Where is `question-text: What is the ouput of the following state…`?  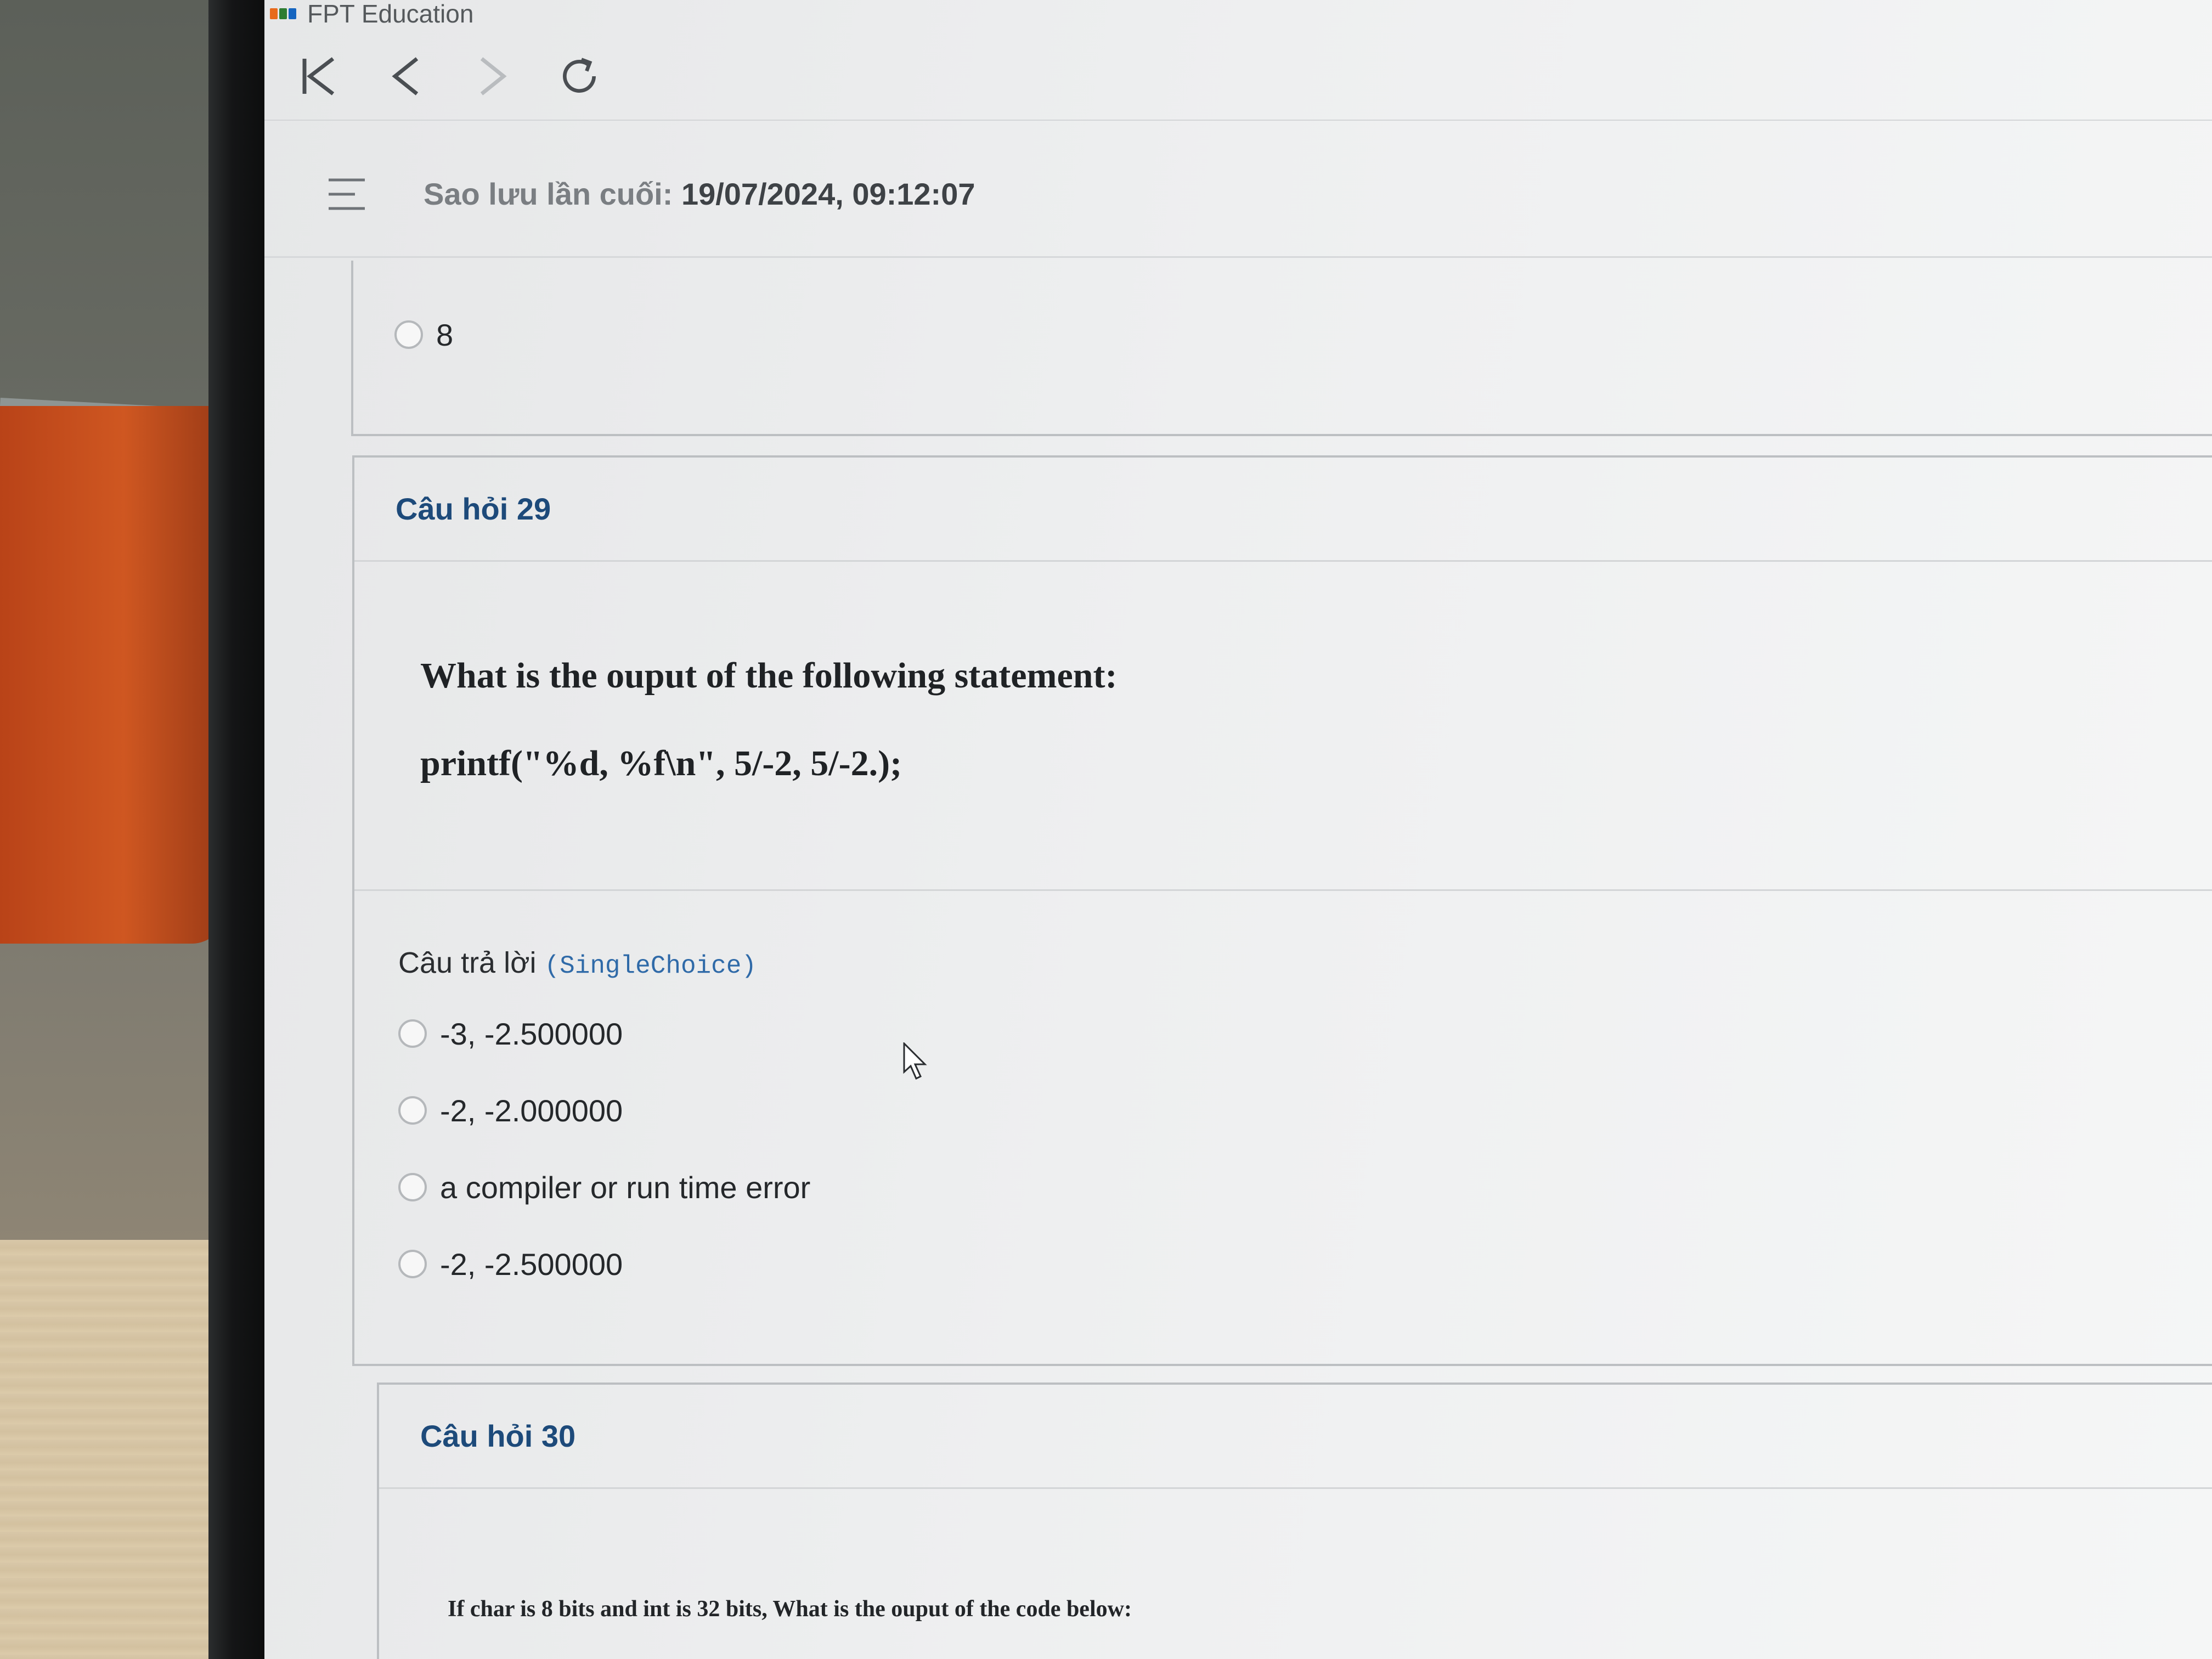
question-text: What is the ouput of the following state… is located at coordinates (769, 676).